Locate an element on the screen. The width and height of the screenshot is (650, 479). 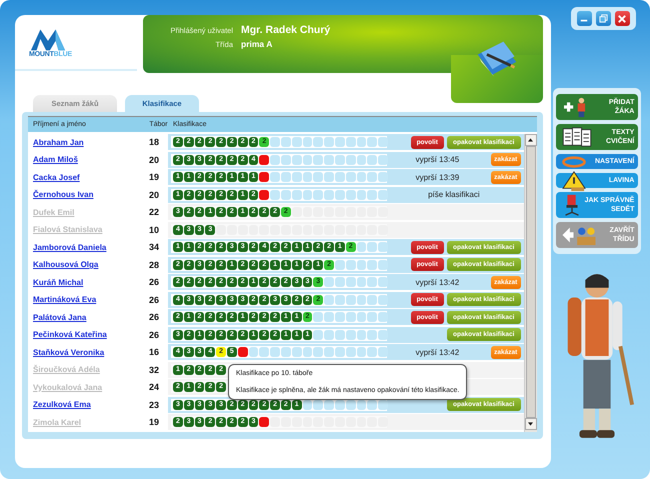
student-link: Cacka Josef is located at coordinates (84, 177).